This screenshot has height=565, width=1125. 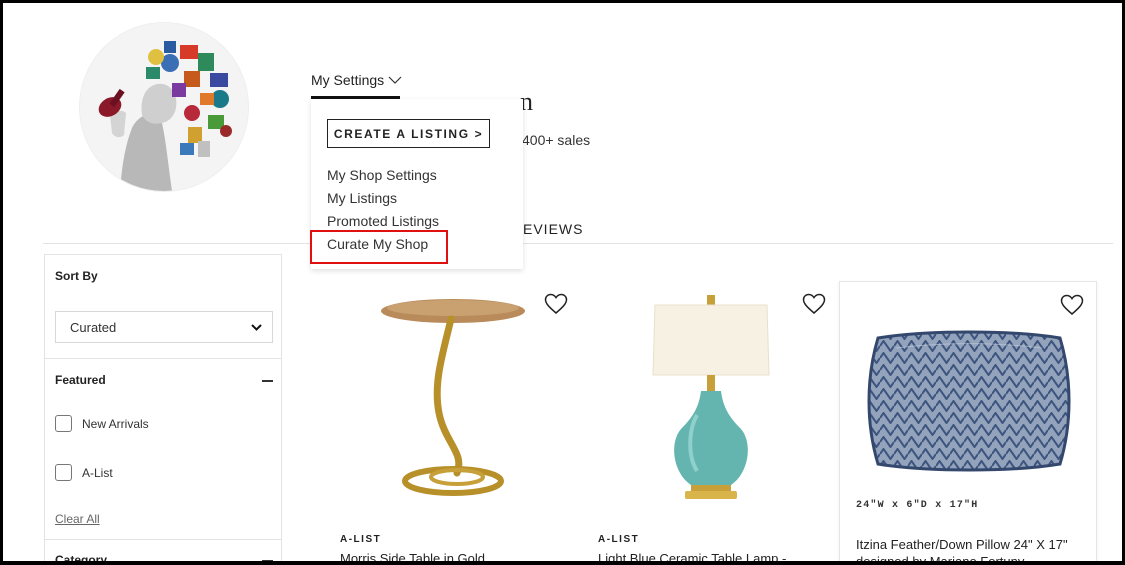 What do you see at coordinates (453, 397) in the screenshot?
I see `product-image-side-table` at bounding box center [453, 397].